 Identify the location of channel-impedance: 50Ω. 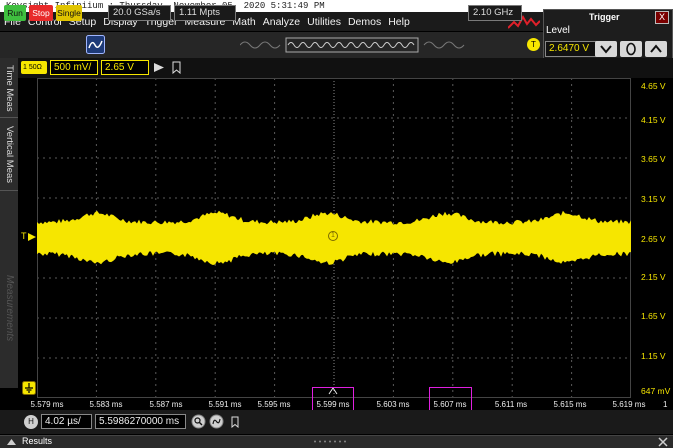
(35, 67).